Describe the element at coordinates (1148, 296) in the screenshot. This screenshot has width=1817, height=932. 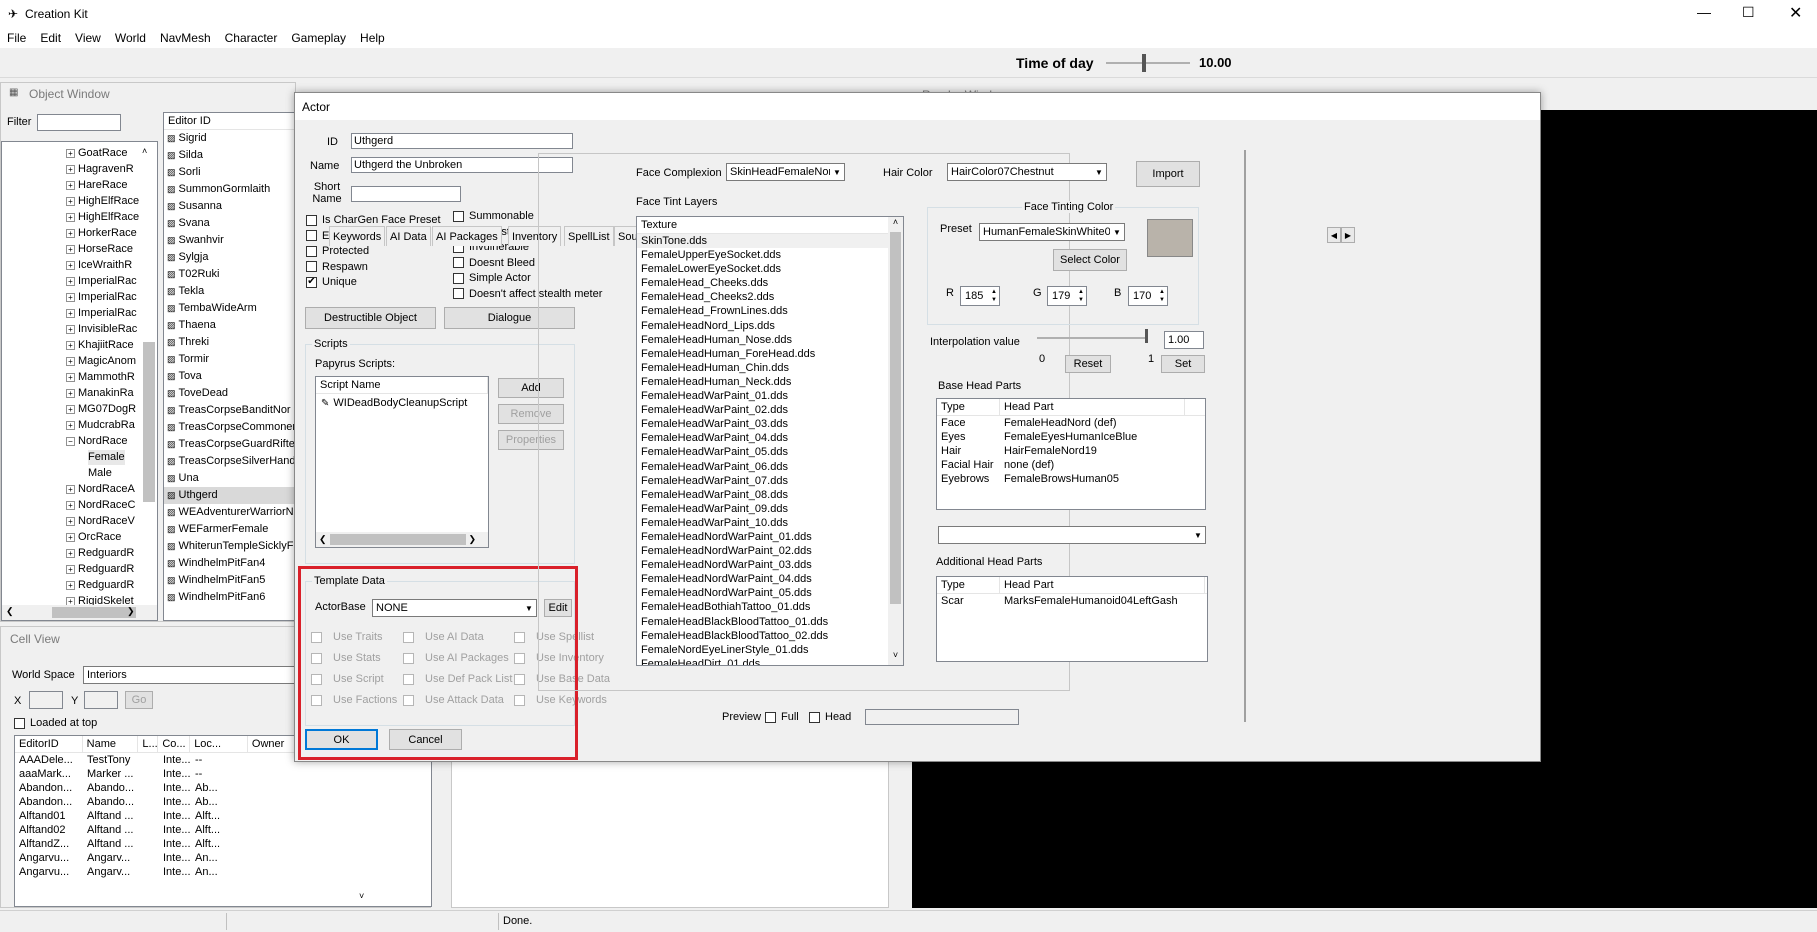
I see `b-spinner: 170 ▲ ▼` at that location.